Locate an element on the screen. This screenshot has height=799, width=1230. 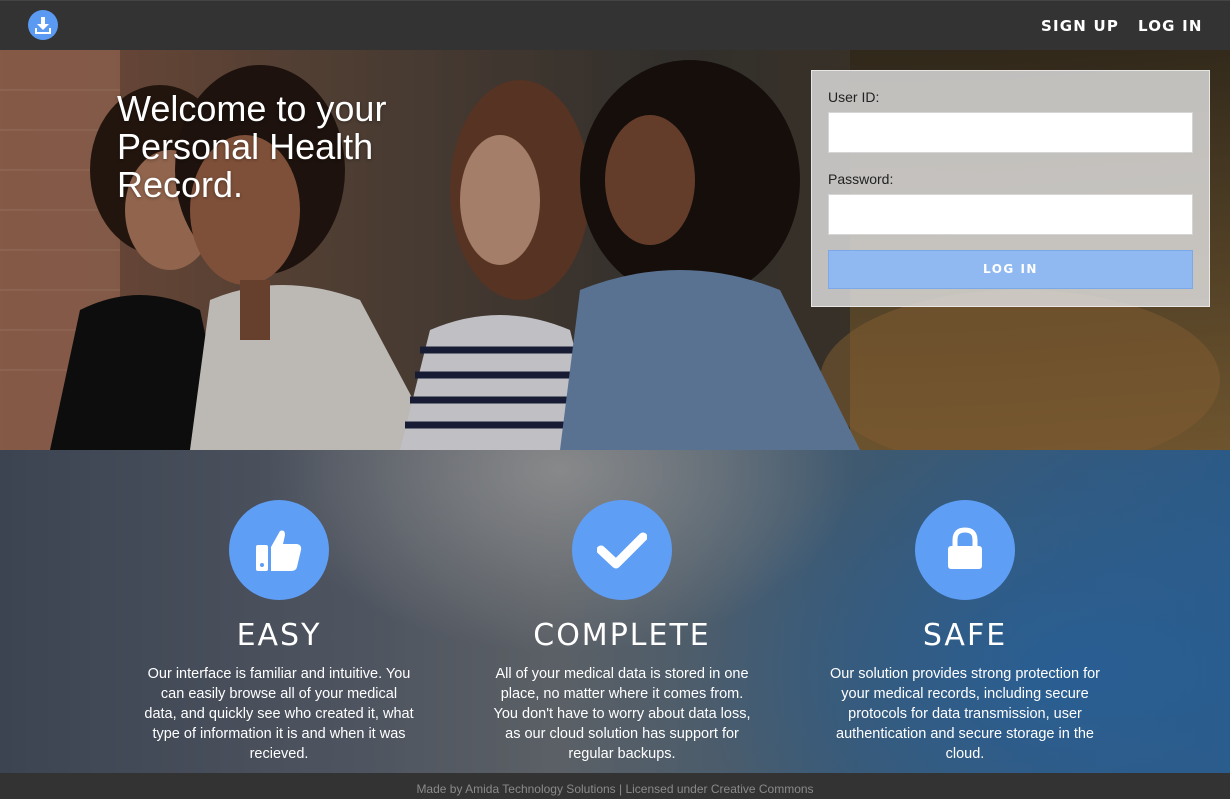
download-icon is located at coordinates (43, 25).